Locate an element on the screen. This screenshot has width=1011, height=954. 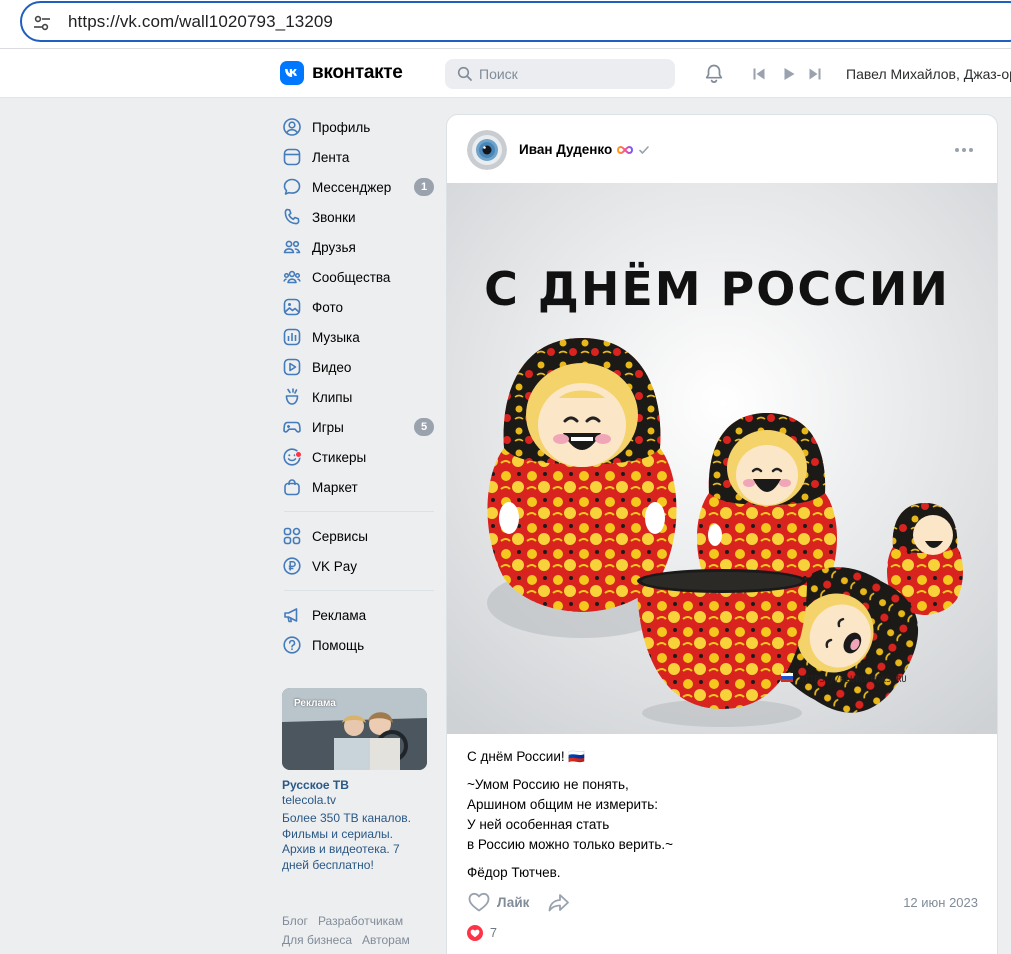
author-name: Иван Дуденко is located at coordinates (565, 149).